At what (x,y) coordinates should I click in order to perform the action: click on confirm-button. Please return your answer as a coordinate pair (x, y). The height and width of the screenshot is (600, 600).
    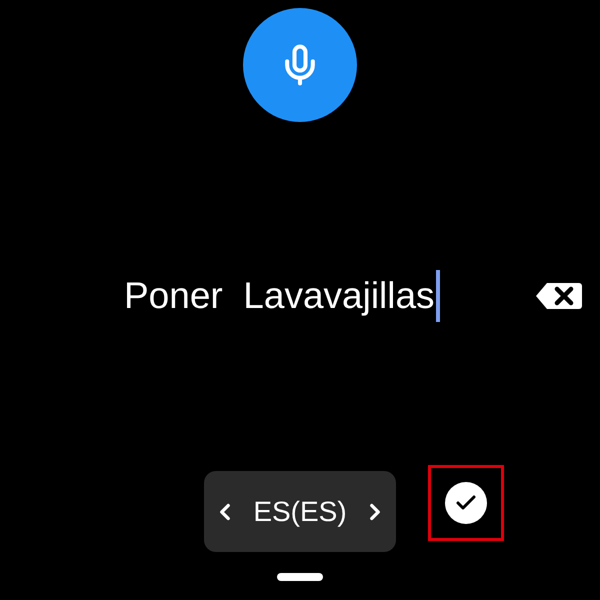
    Looking at the image, I should click on (466, 503).